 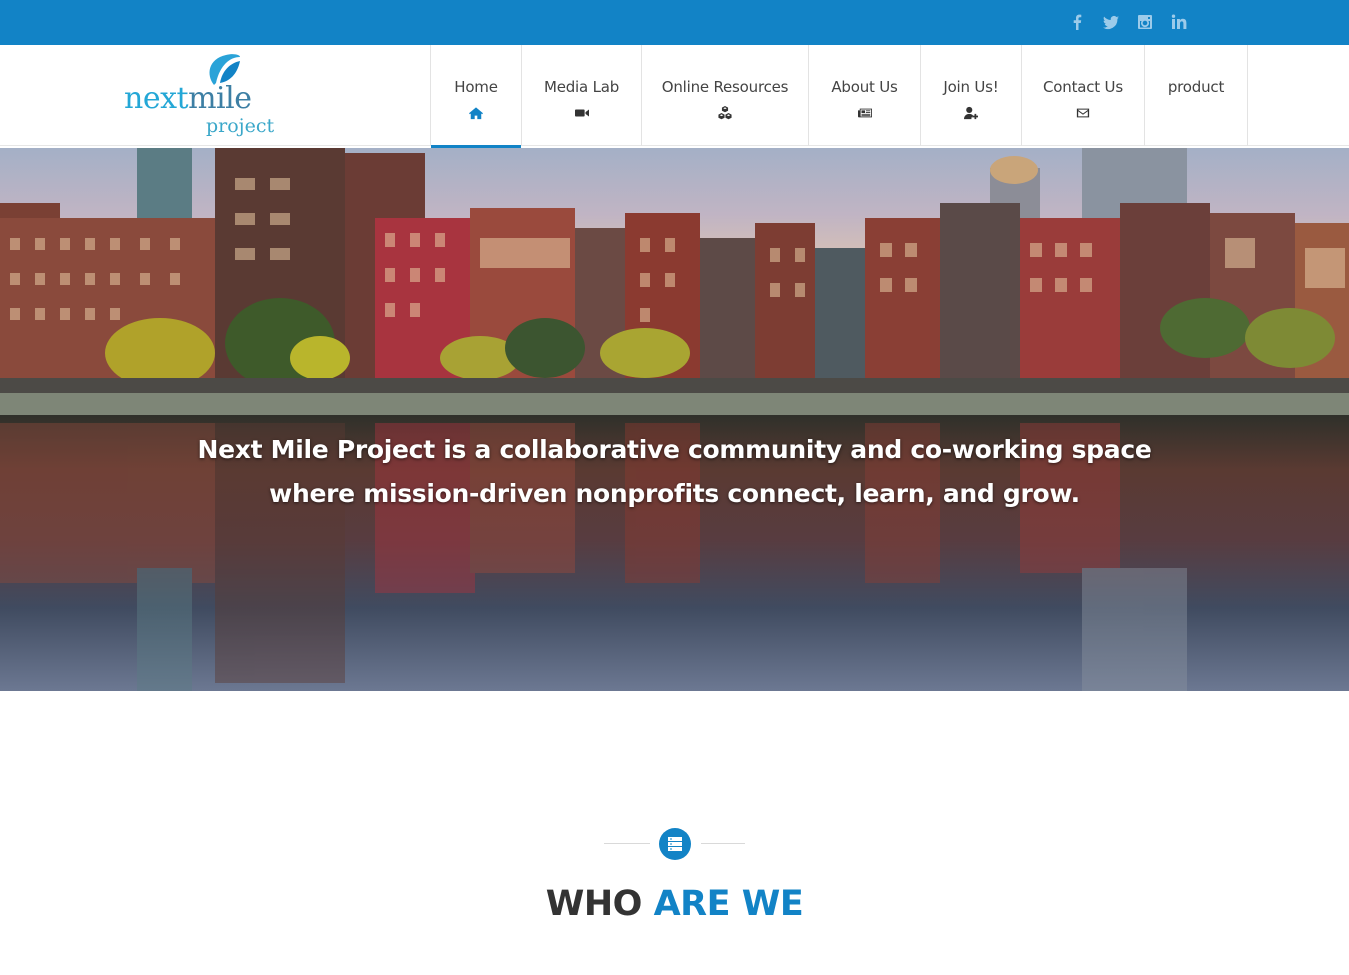 I want to click on logo: nextmile project, so click(x=206, y=97).